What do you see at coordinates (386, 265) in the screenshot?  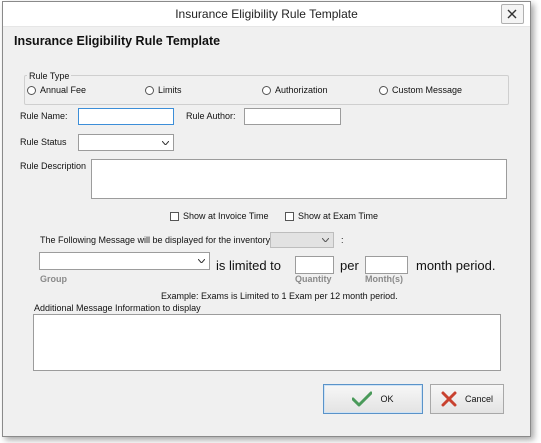 I see `months-input` at bounding box center [386, 265].